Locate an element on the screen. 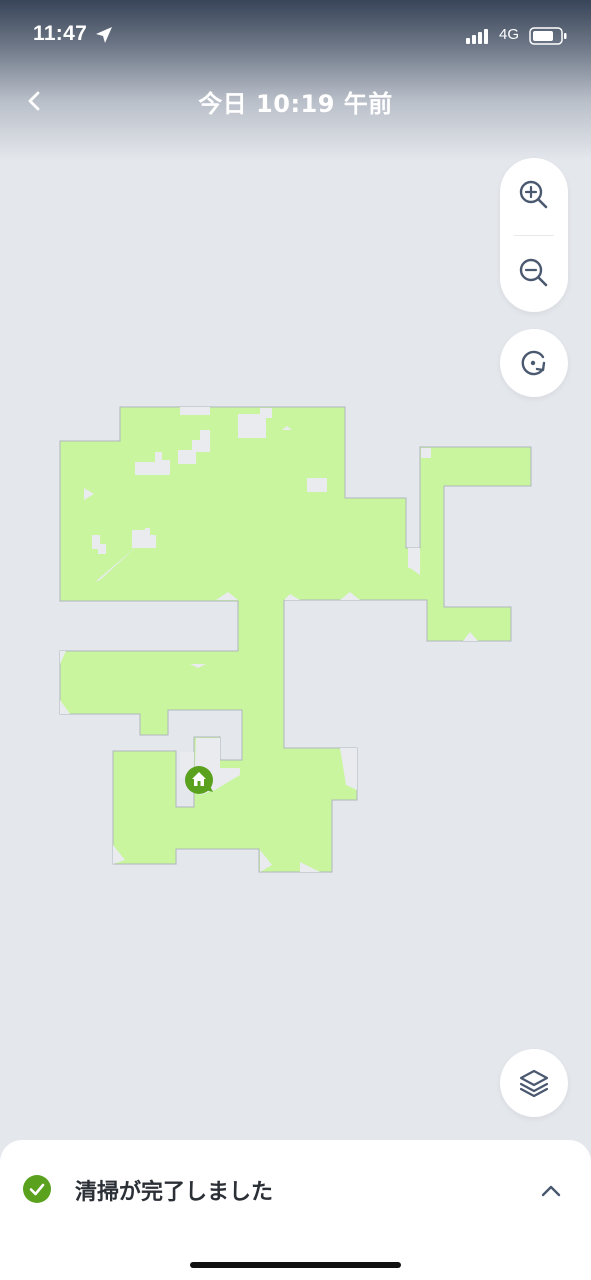 This screenshot has height=1280, width=591. map-layers-button is located at coordinates (534, 1083).